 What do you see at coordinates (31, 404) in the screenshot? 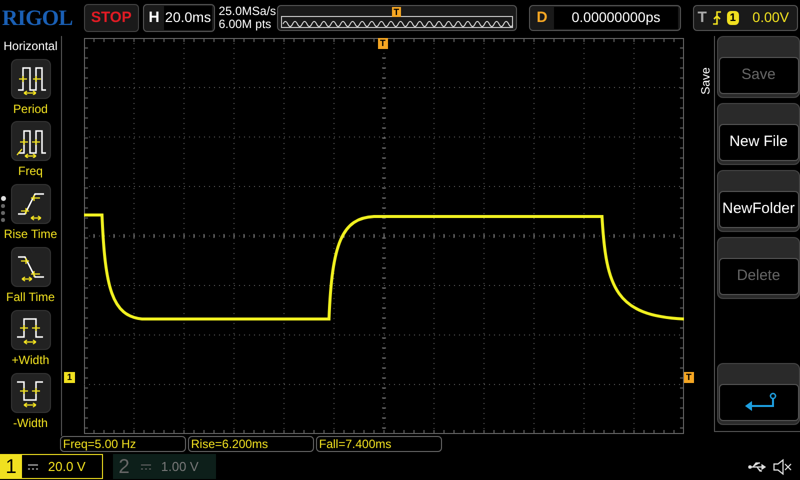
I see `measurement-menu-item: -Width` at bounding box center [31, 404].